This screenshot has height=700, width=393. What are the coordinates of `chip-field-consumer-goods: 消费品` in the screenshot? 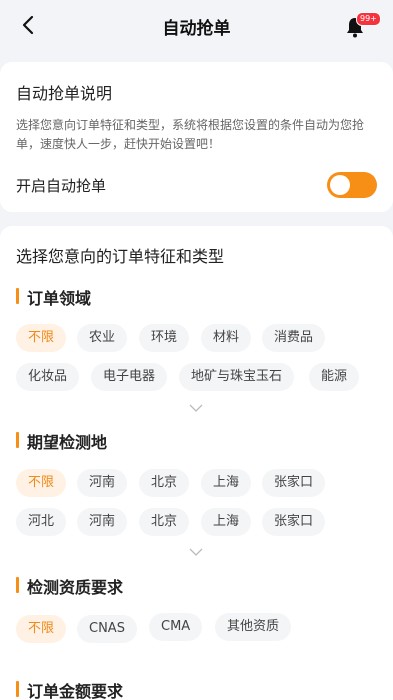 It's located at (294, 338).